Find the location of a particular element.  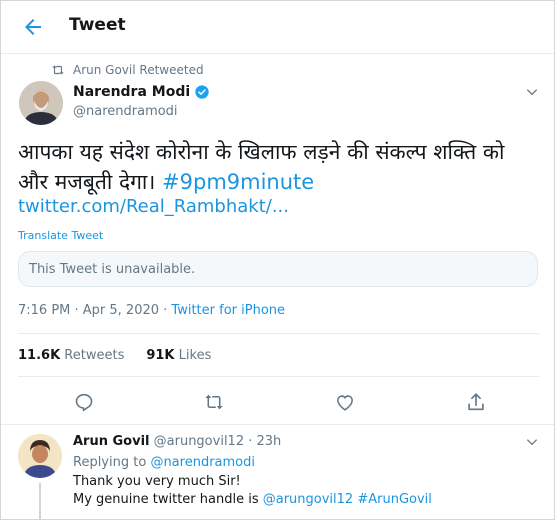

retweet-context: Arun Govil Retweeted is located at coordinates (127, 70).